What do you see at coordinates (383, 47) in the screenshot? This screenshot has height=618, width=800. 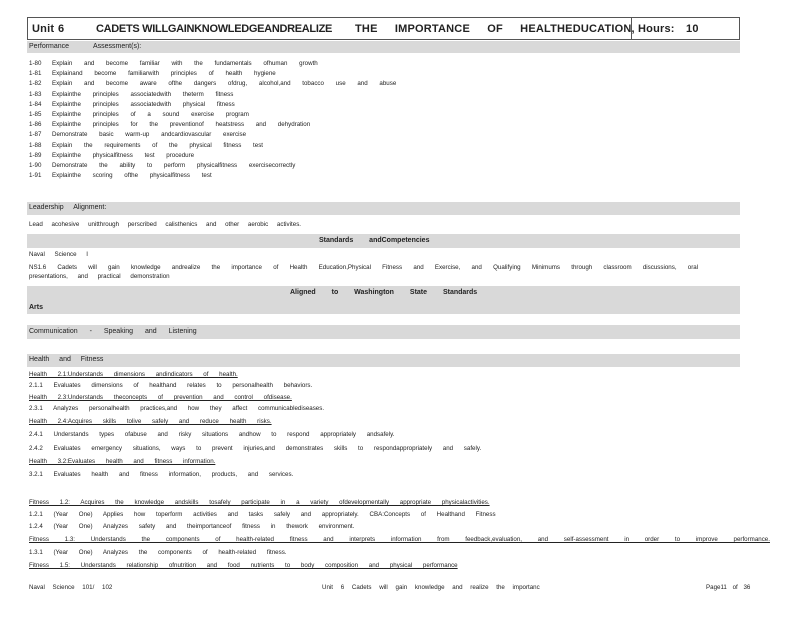 I see `performance-band: Performance Assessment(s):` at bounding box center [383, 47].